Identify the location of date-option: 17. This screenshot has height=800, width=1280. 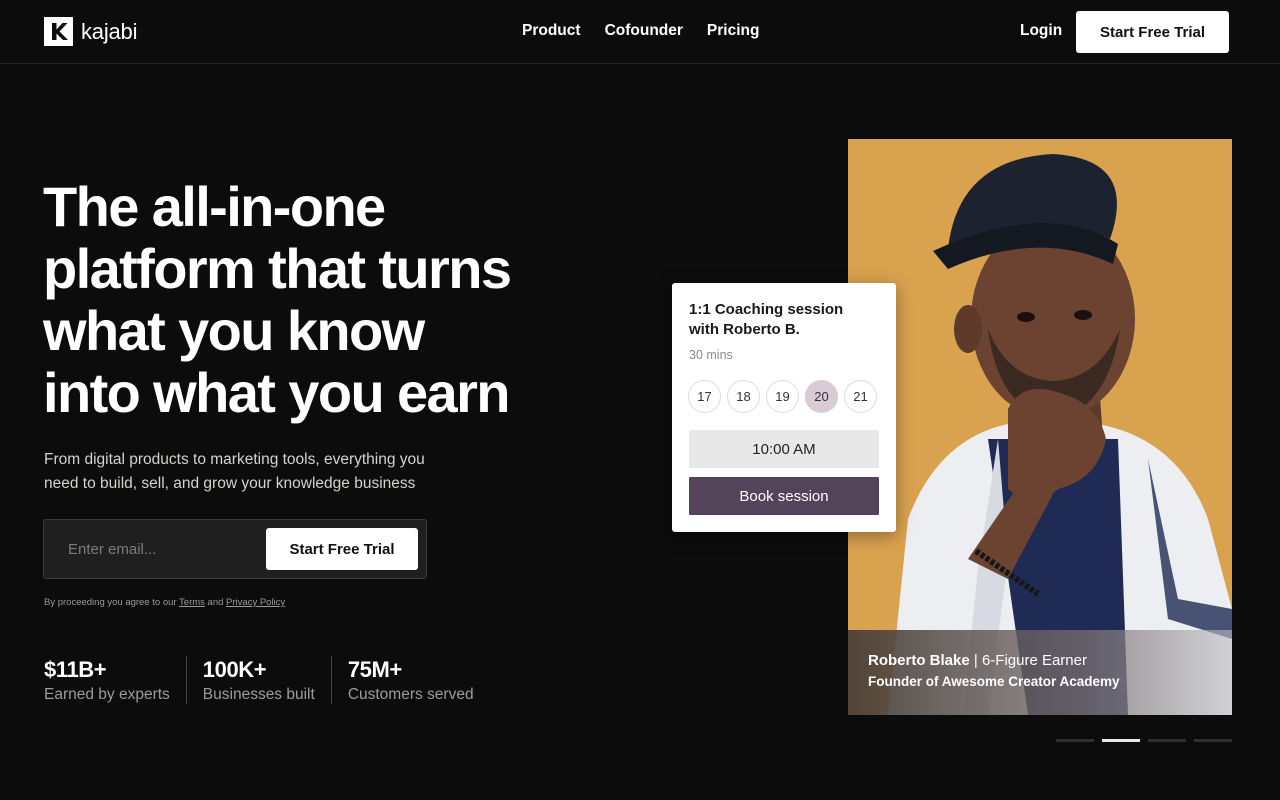
(704, 396).